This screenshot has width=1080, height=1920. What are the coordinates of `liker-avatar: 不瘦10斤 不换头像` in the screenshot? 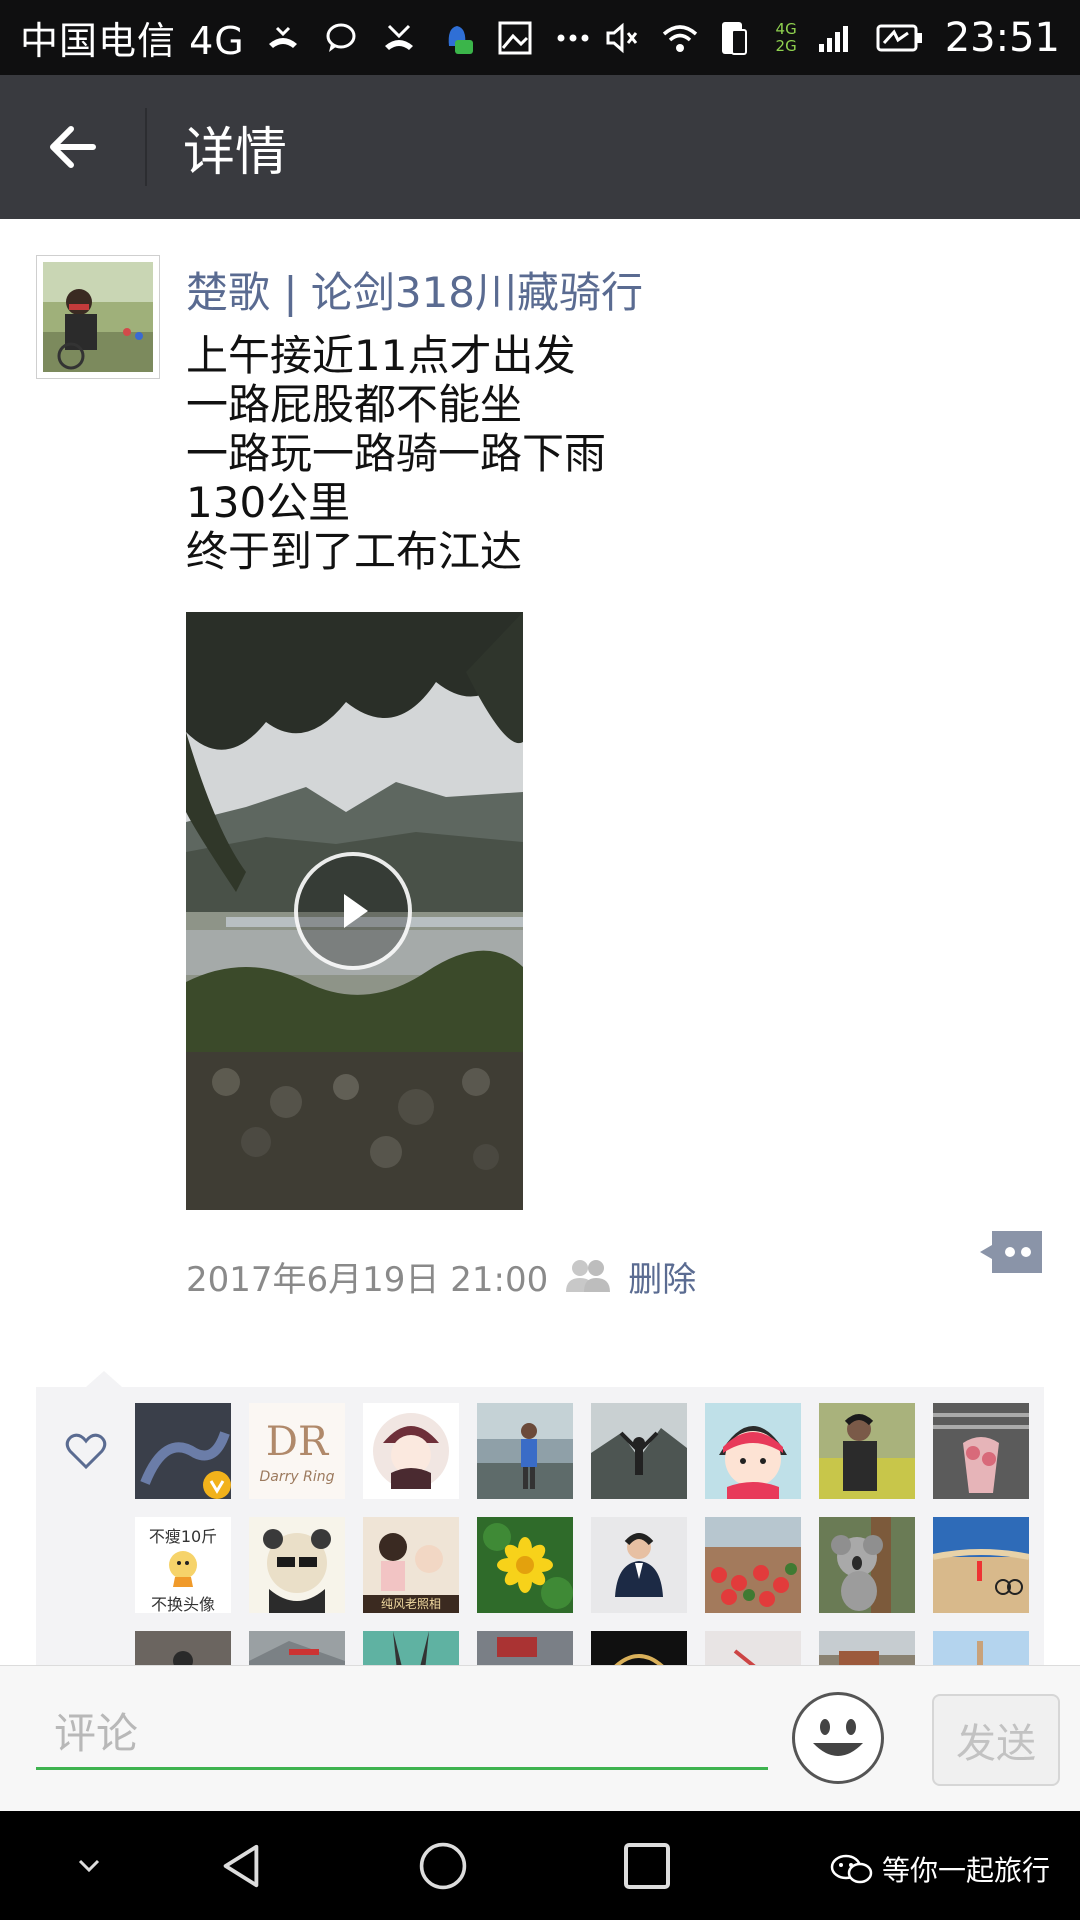 It's located at (183, 1565).